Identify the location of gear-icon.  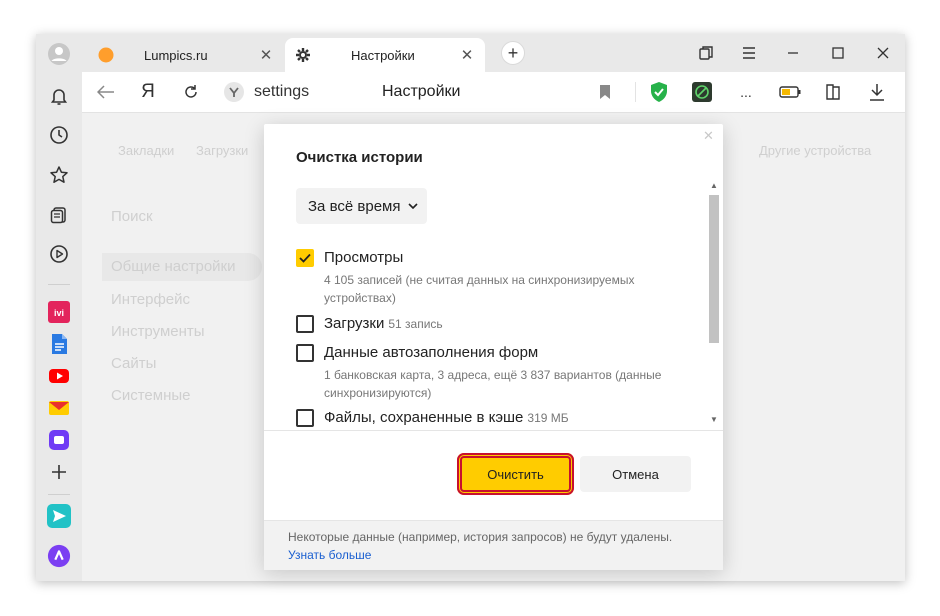
(303, 55).